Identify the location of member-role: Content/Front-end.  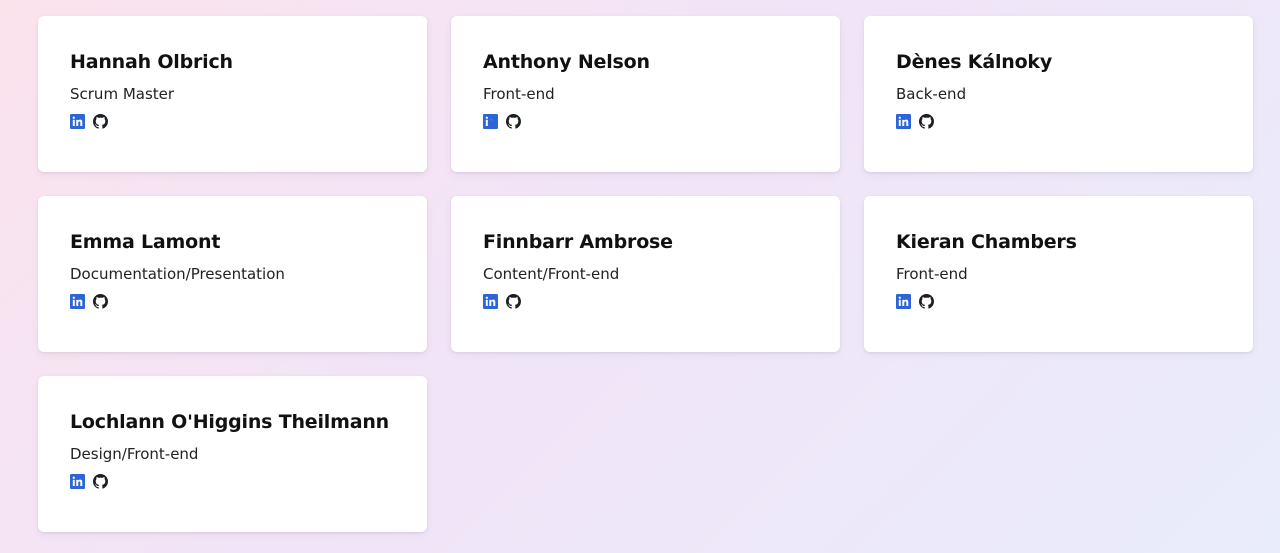
(551, 274).